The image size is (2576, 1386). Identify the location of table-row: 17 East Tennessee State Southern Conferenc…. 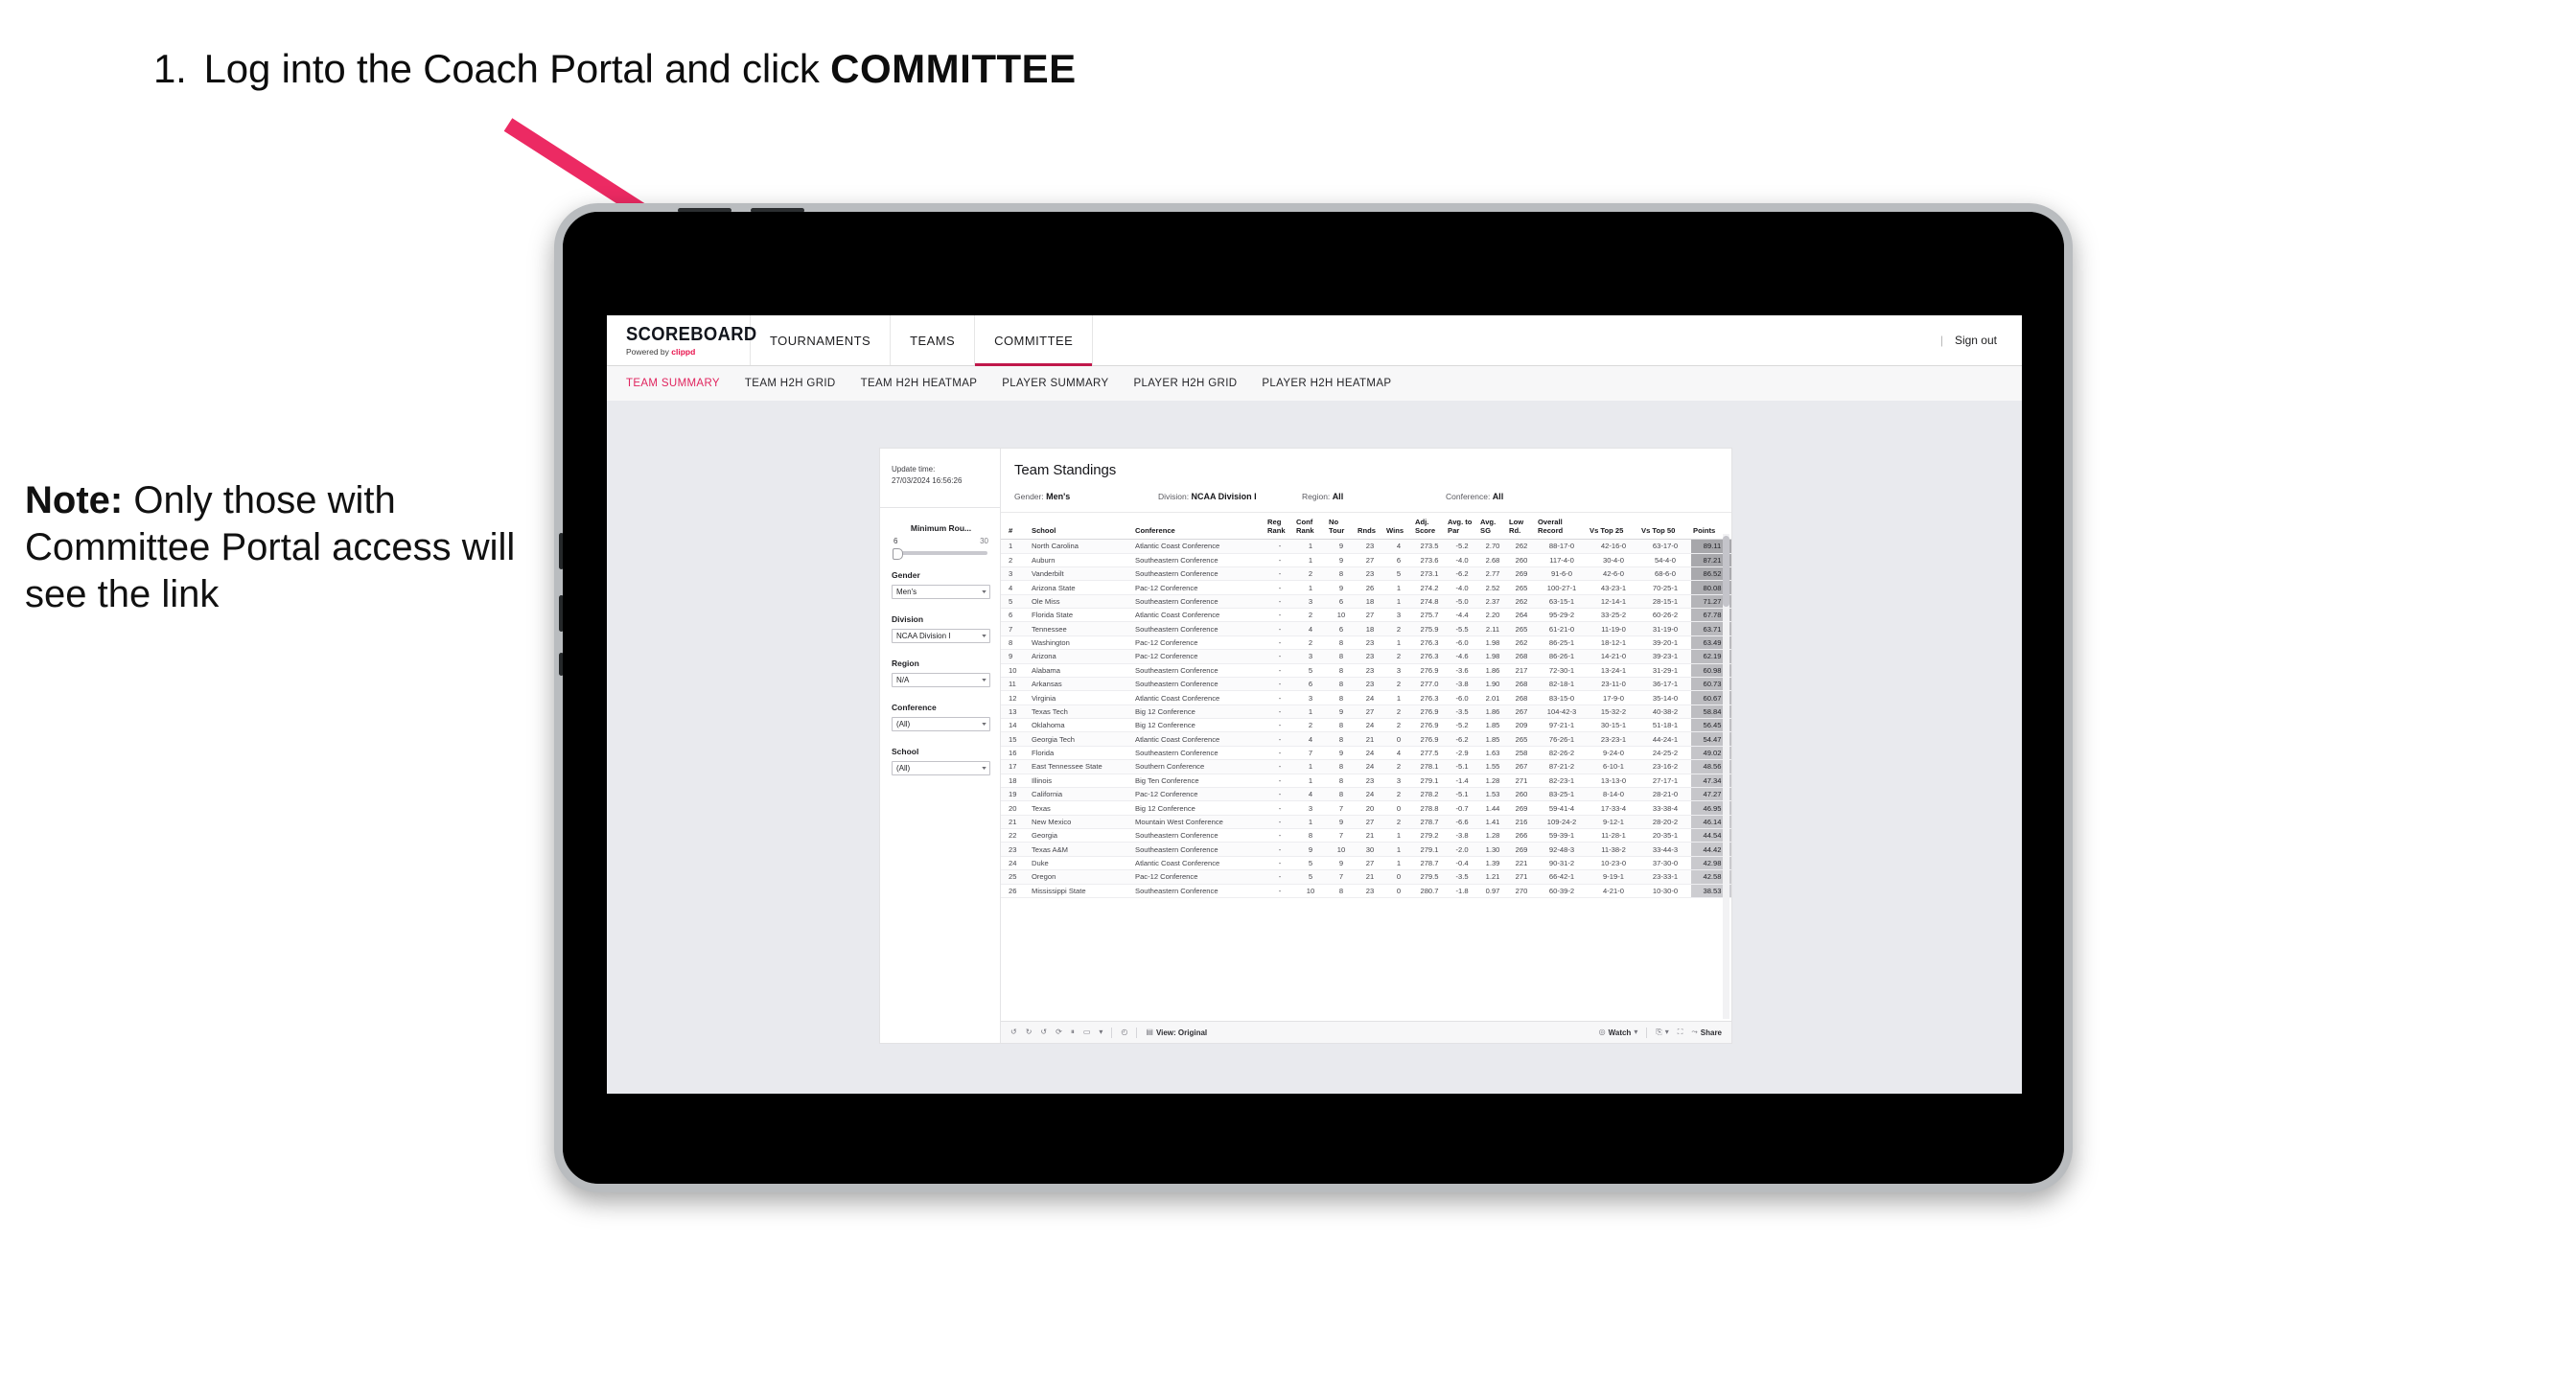
(1366, 767).